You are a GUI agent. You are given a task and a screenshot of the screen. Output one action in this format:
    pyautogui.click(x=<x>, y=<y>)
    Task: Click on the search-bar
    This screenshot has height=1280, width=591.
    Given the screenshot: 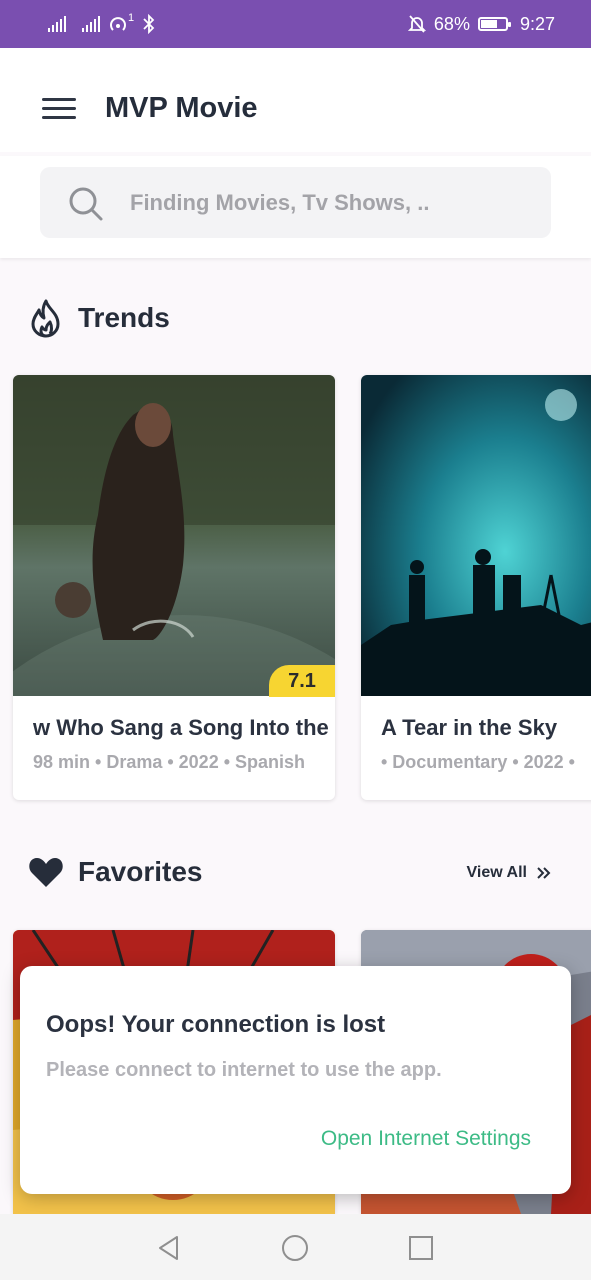 What is the action you would take?
    pyautogui.click(x=295, y=202)
    